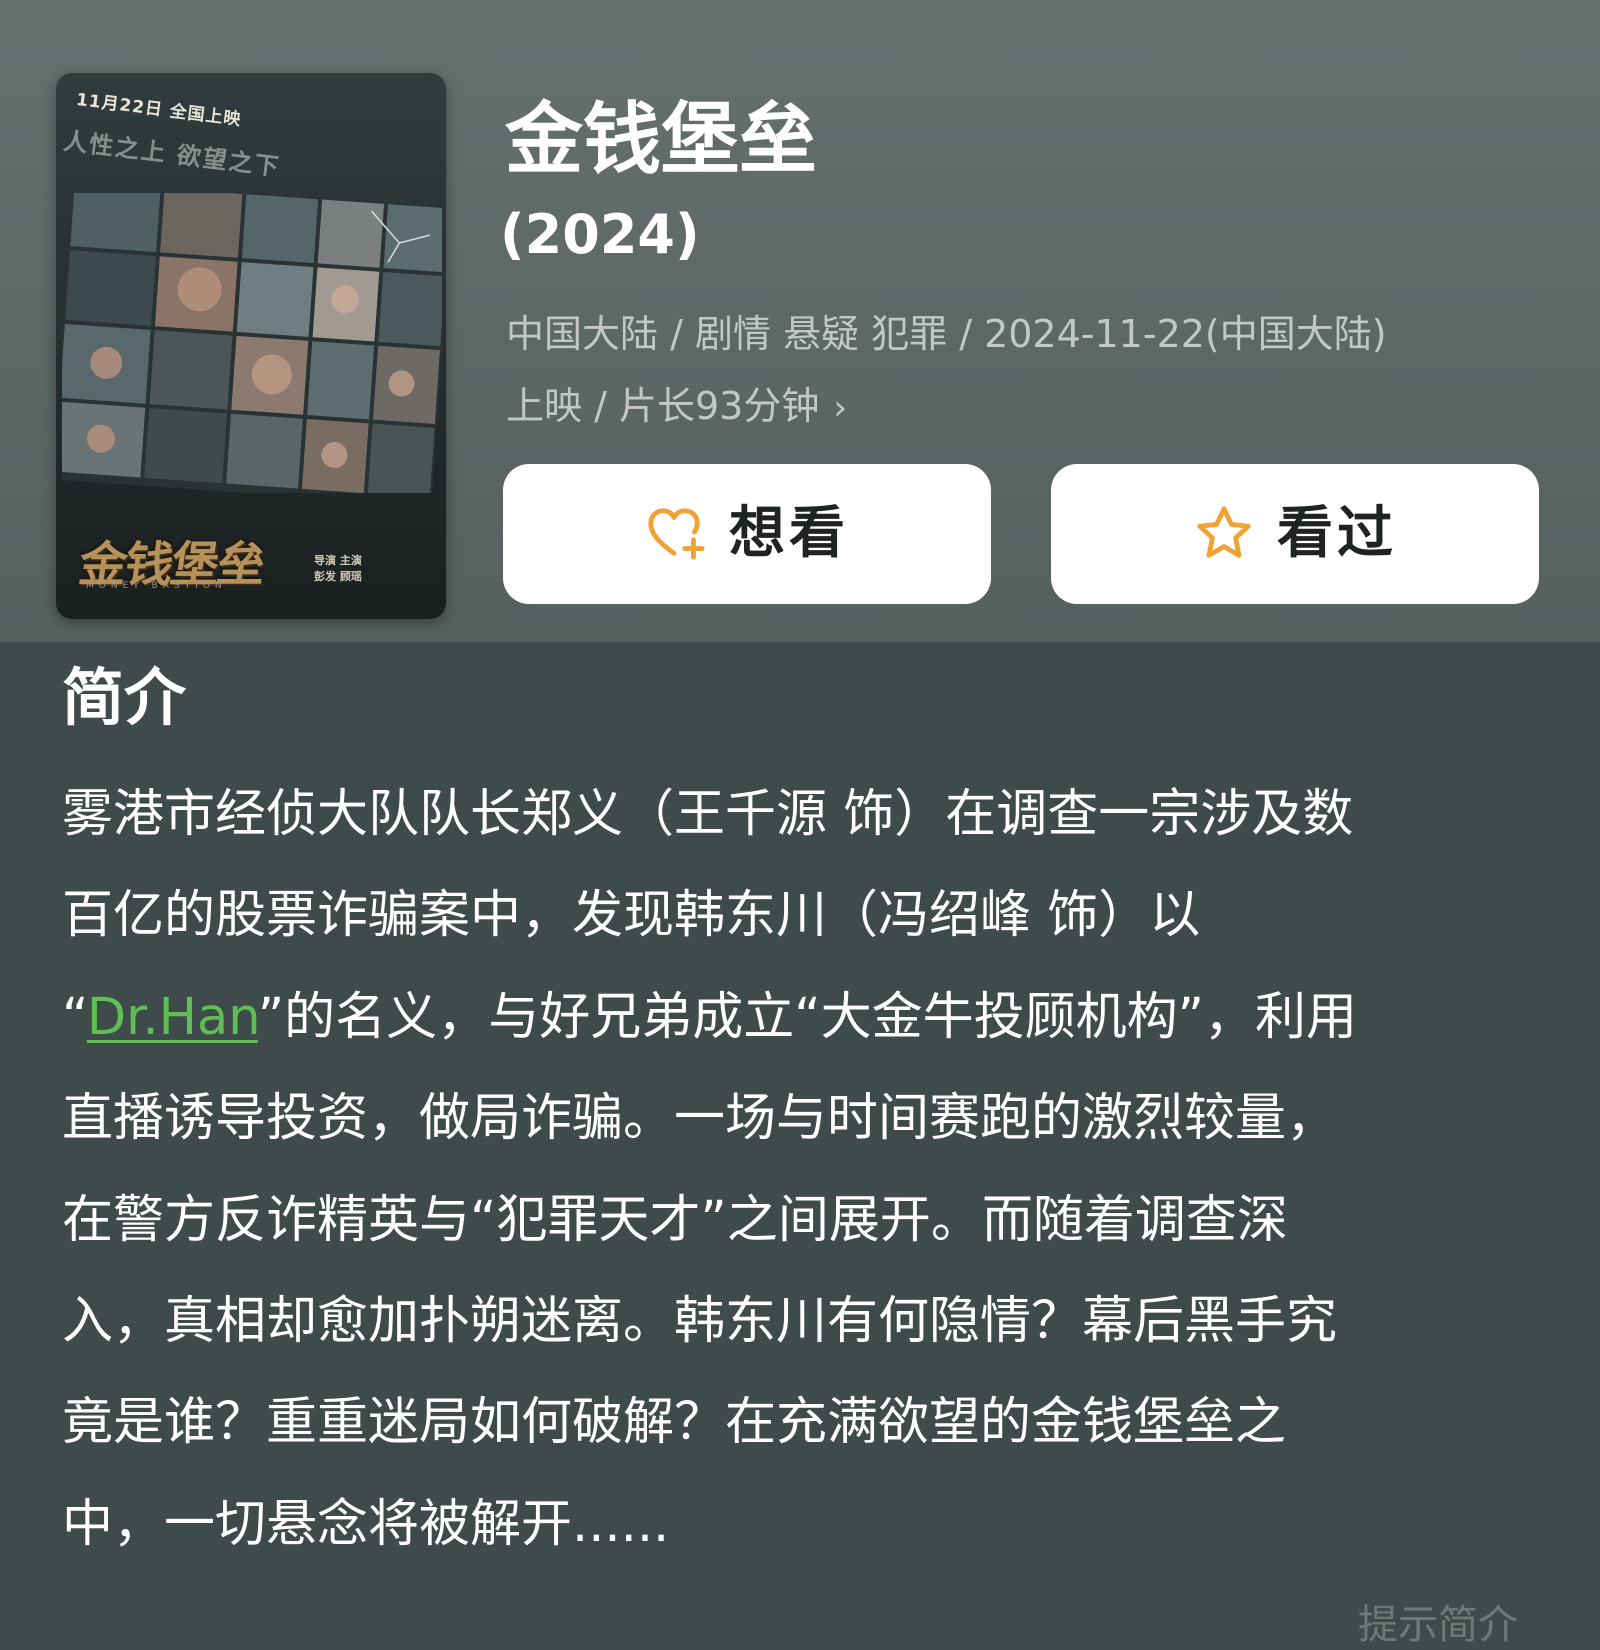  I want to click on poster-credits: 导演 主演 彭发 顾瑶, so click(338, 569).